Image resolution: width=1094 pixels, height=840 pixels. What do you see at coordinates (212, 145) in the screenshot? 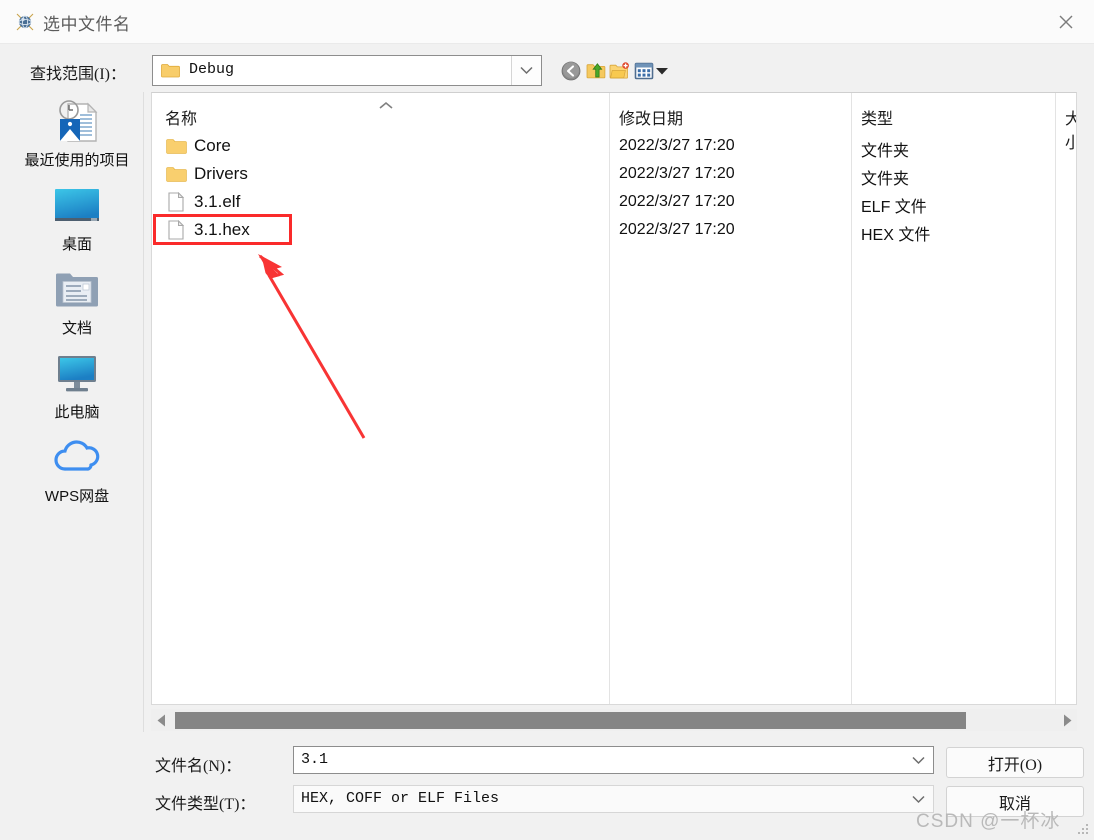
I see `file-name-text: Core` at bounding box center [212, 145].